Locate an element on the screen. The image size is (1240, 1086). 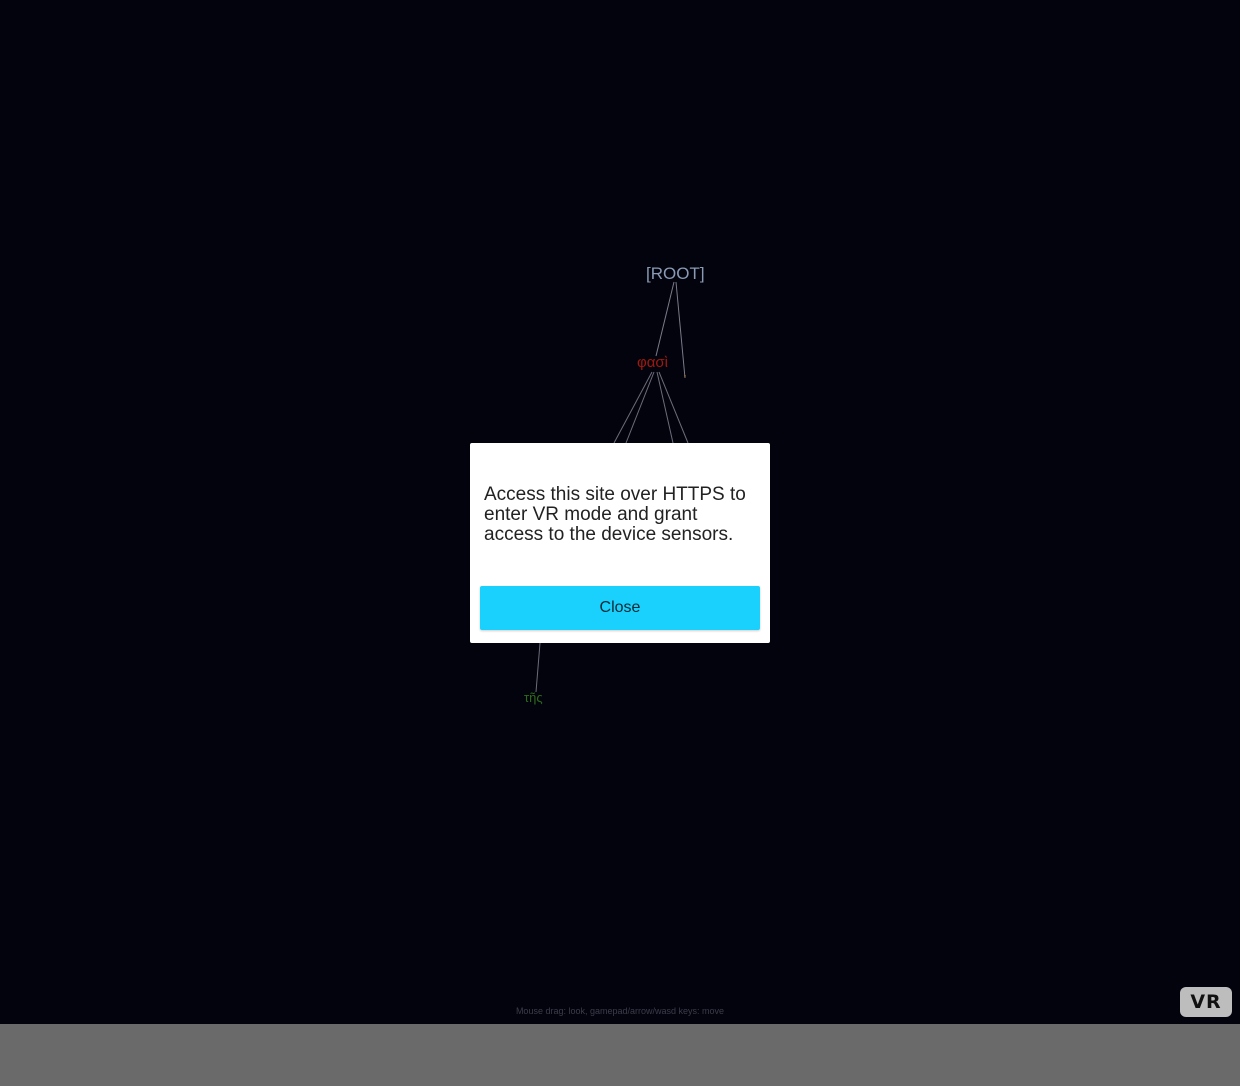
vr-button-label: VR is located at coordinates (1206, 1002).